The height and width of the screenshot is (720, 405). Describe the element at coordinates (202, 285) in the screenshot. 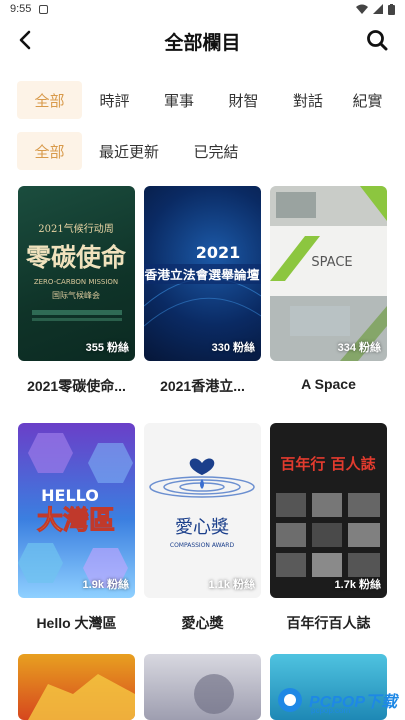

I see `thumbnail-art: 2021 香港立法會選舉論壇` at that location.